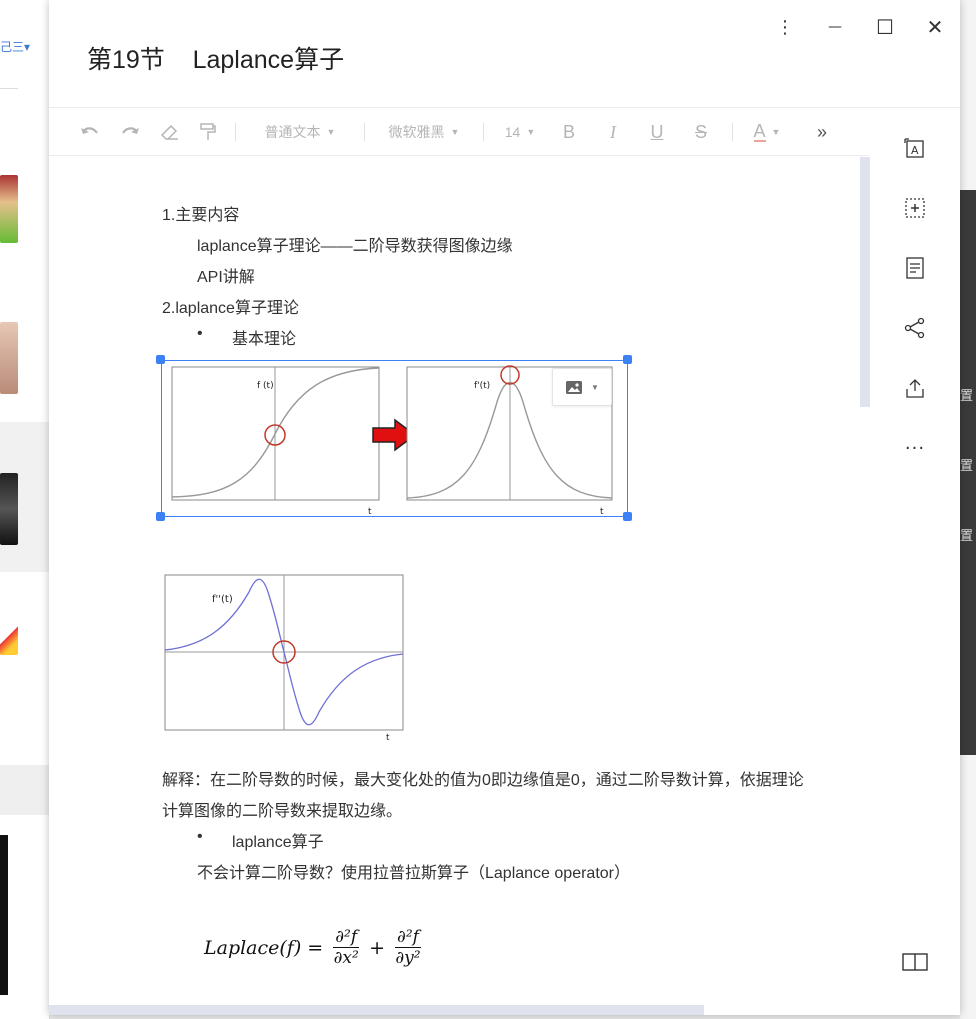  What do you see at coordinates (865, 282) in the screenshot?
I see `vertical-scrollbar` at bounding box center [865, 282].